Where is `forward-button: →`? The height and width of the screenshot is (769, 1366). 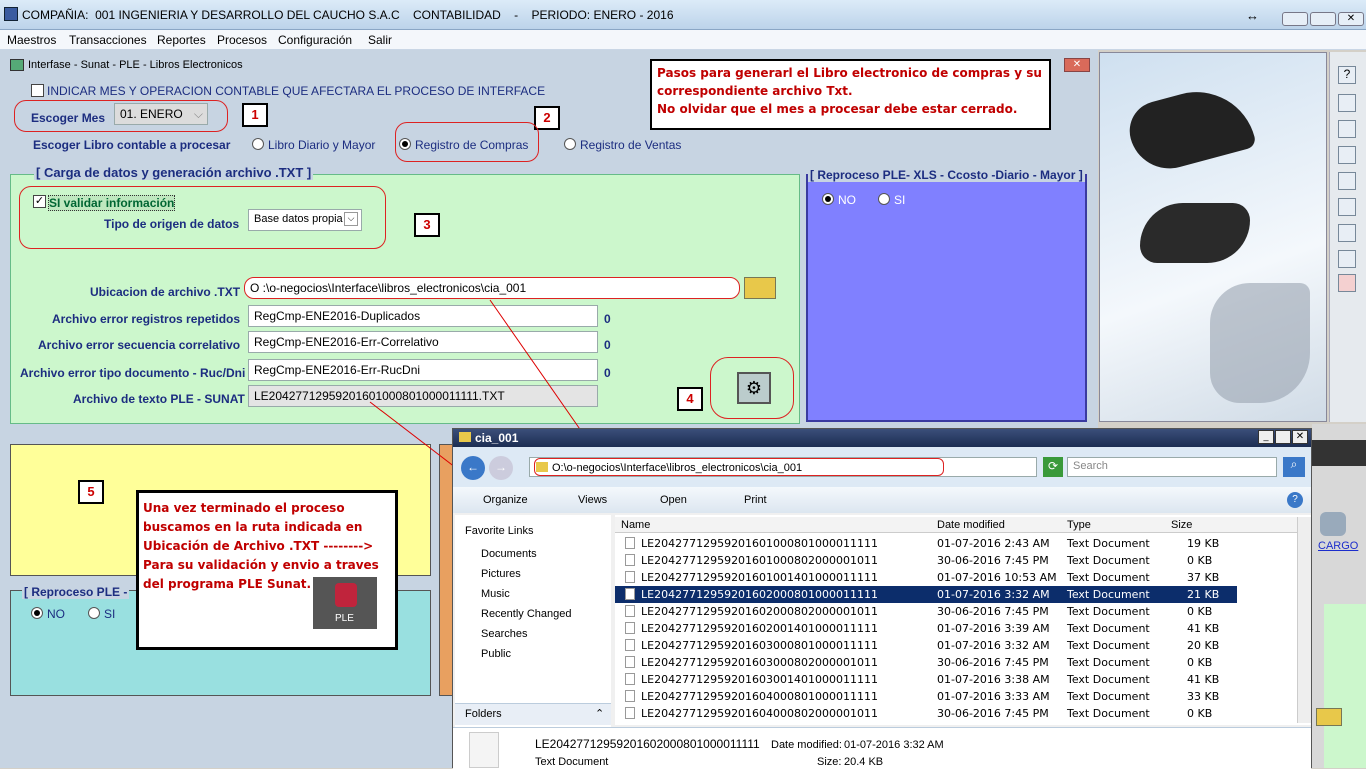
forward-button: → is located at coordinates (501, 468).